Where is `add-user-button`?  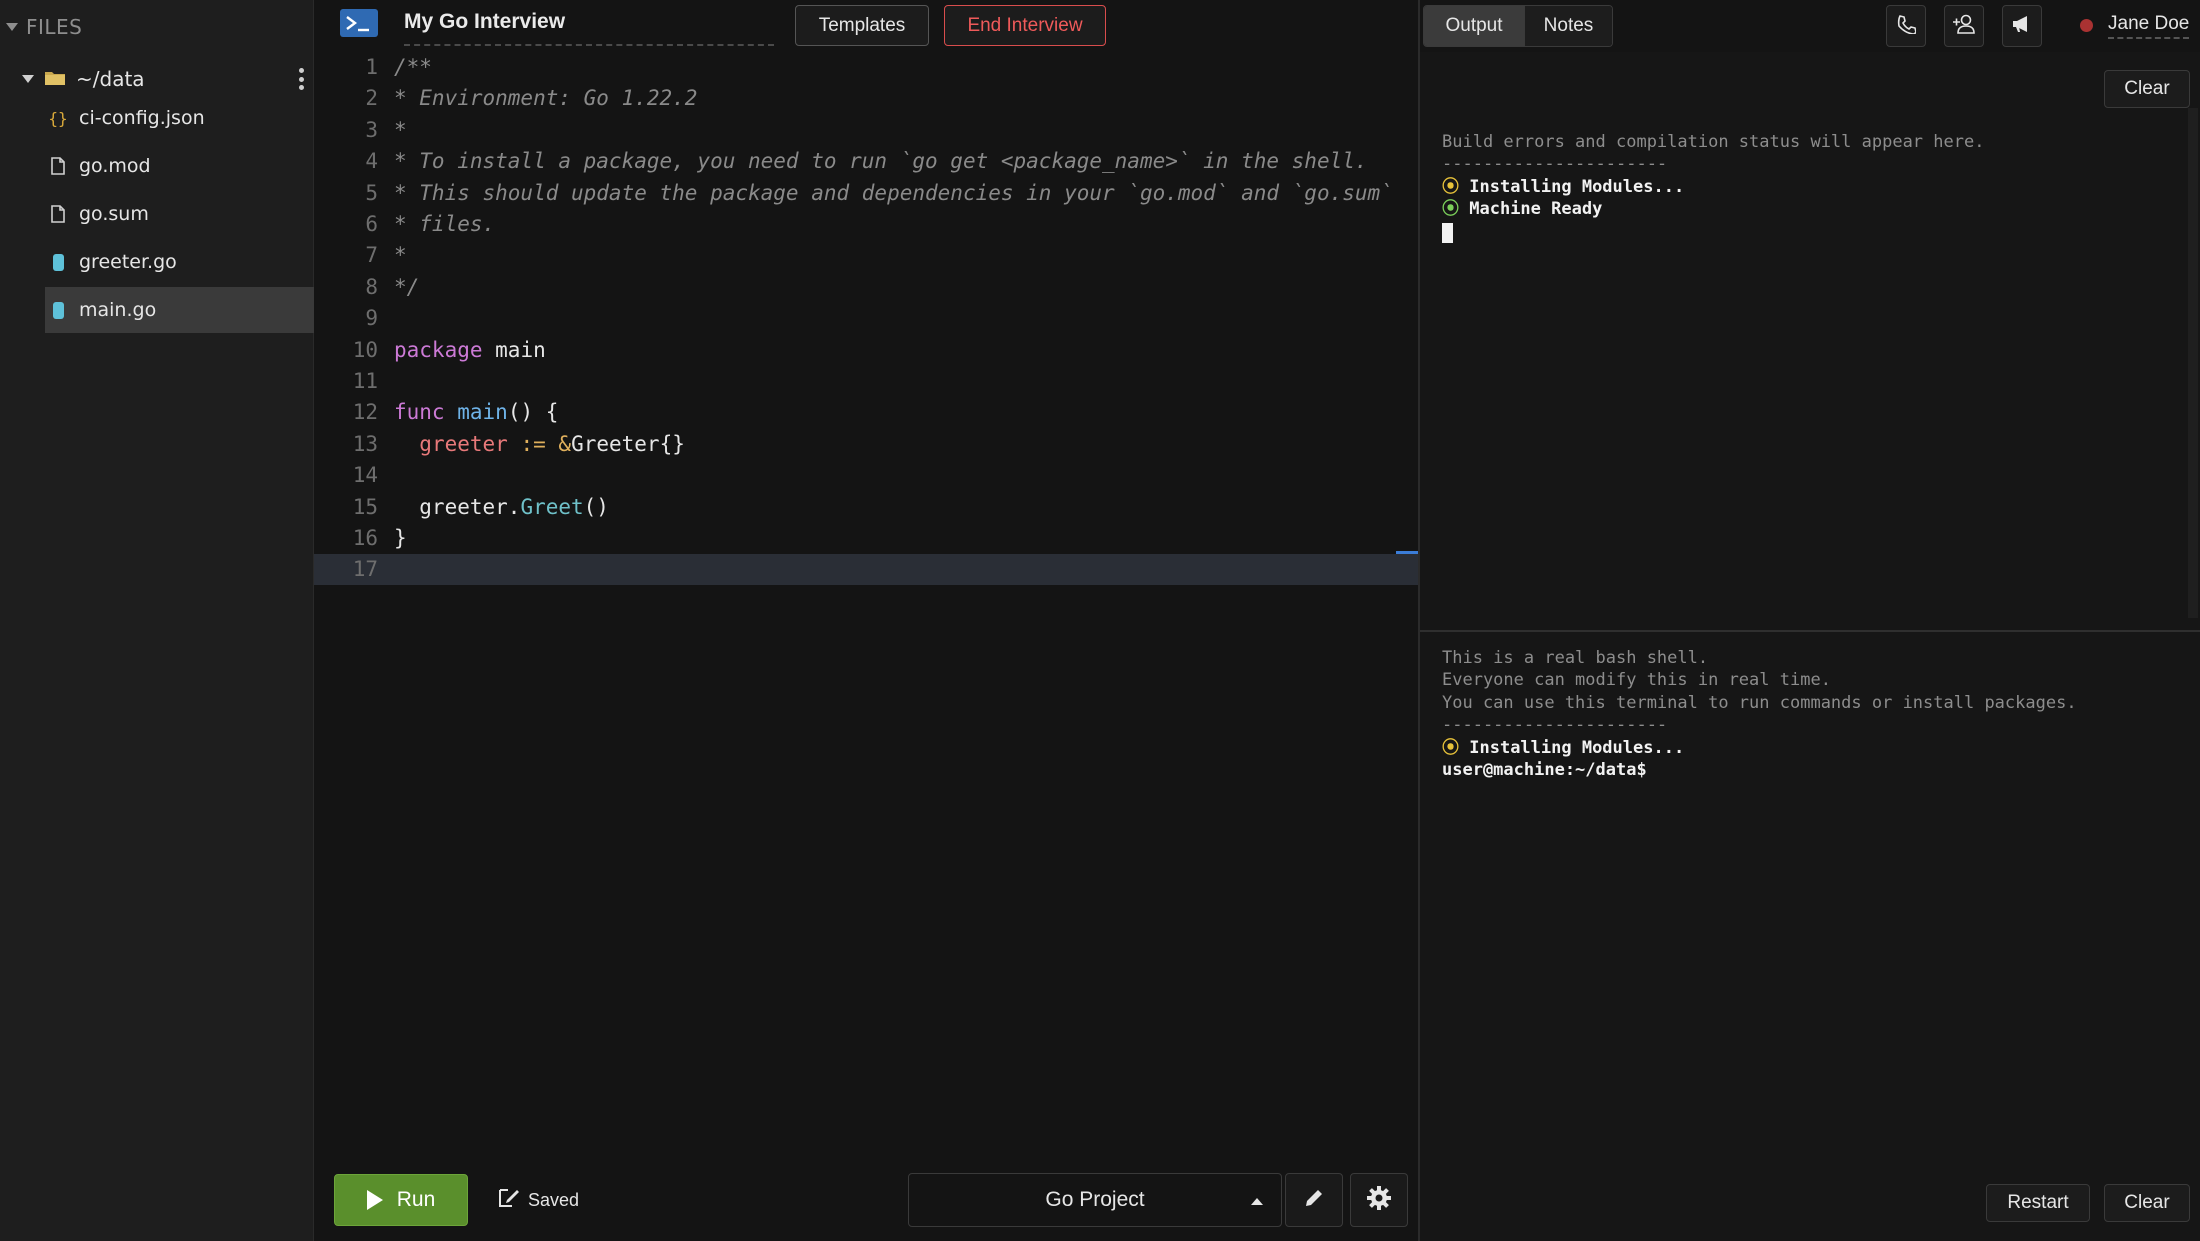
add-user-button is located at coordinates (1964, 26).